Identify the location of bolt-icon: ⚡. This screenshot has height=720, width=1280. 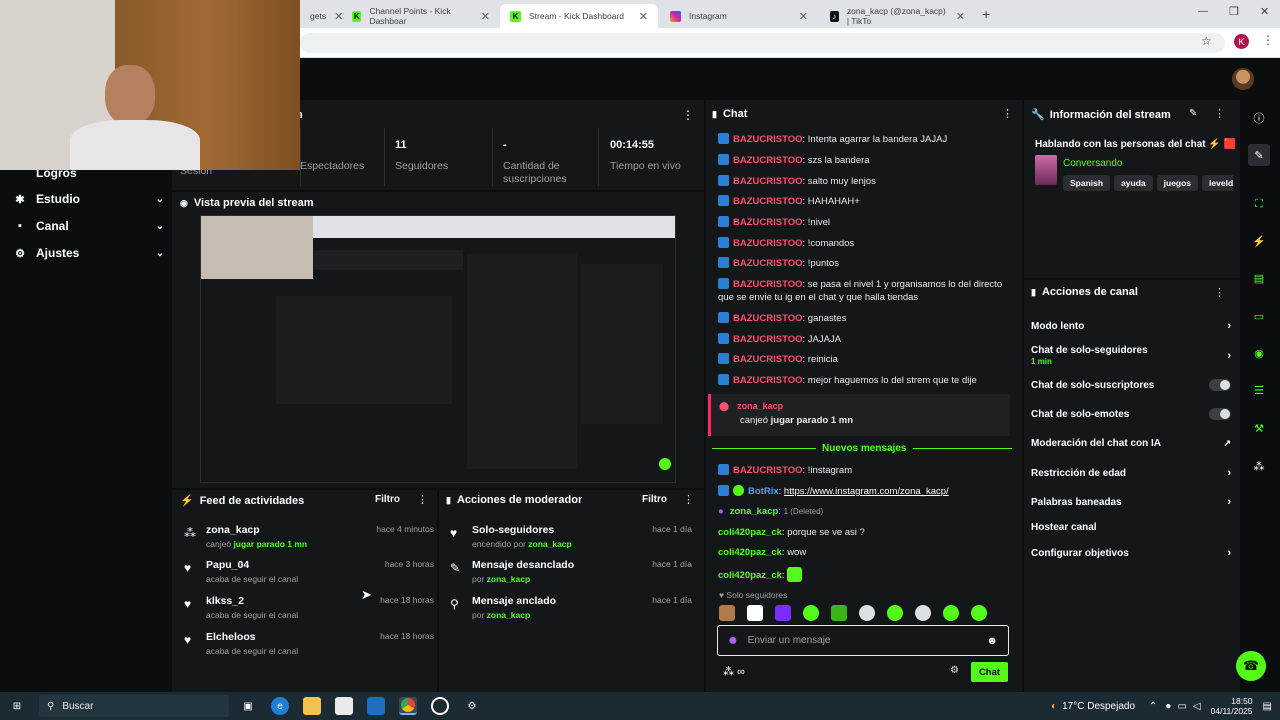
(1259, 241).